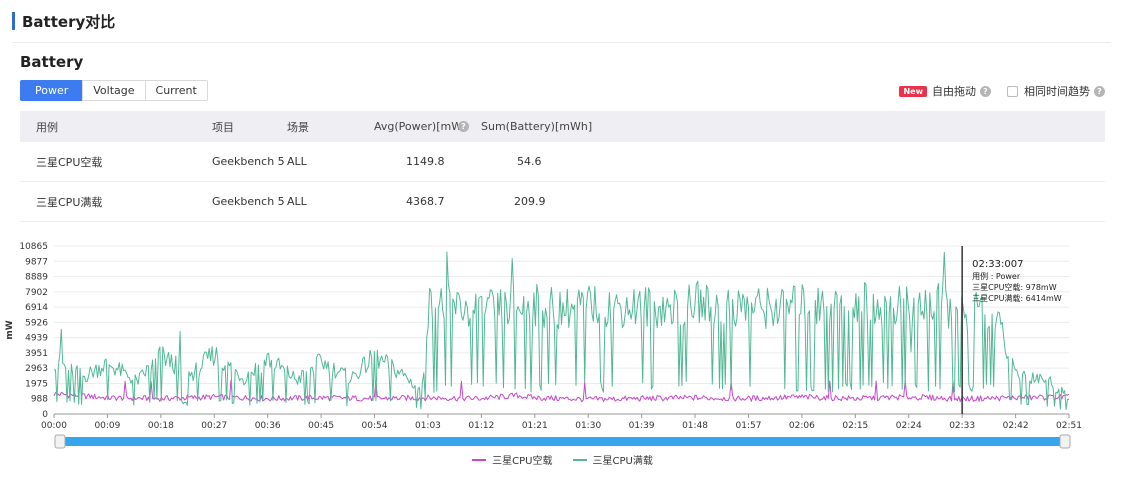 Image resolution: width=1125 pixels, height=486 pixels. I want to click on x-tick-label: 00:45, so click(321, 426).